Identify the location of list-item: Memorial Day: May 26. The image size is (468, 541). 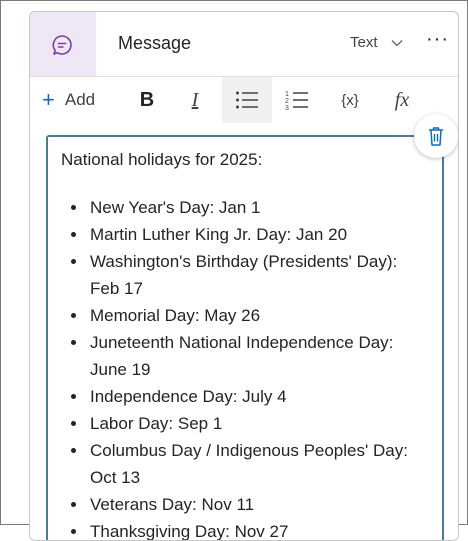
(258, 315).